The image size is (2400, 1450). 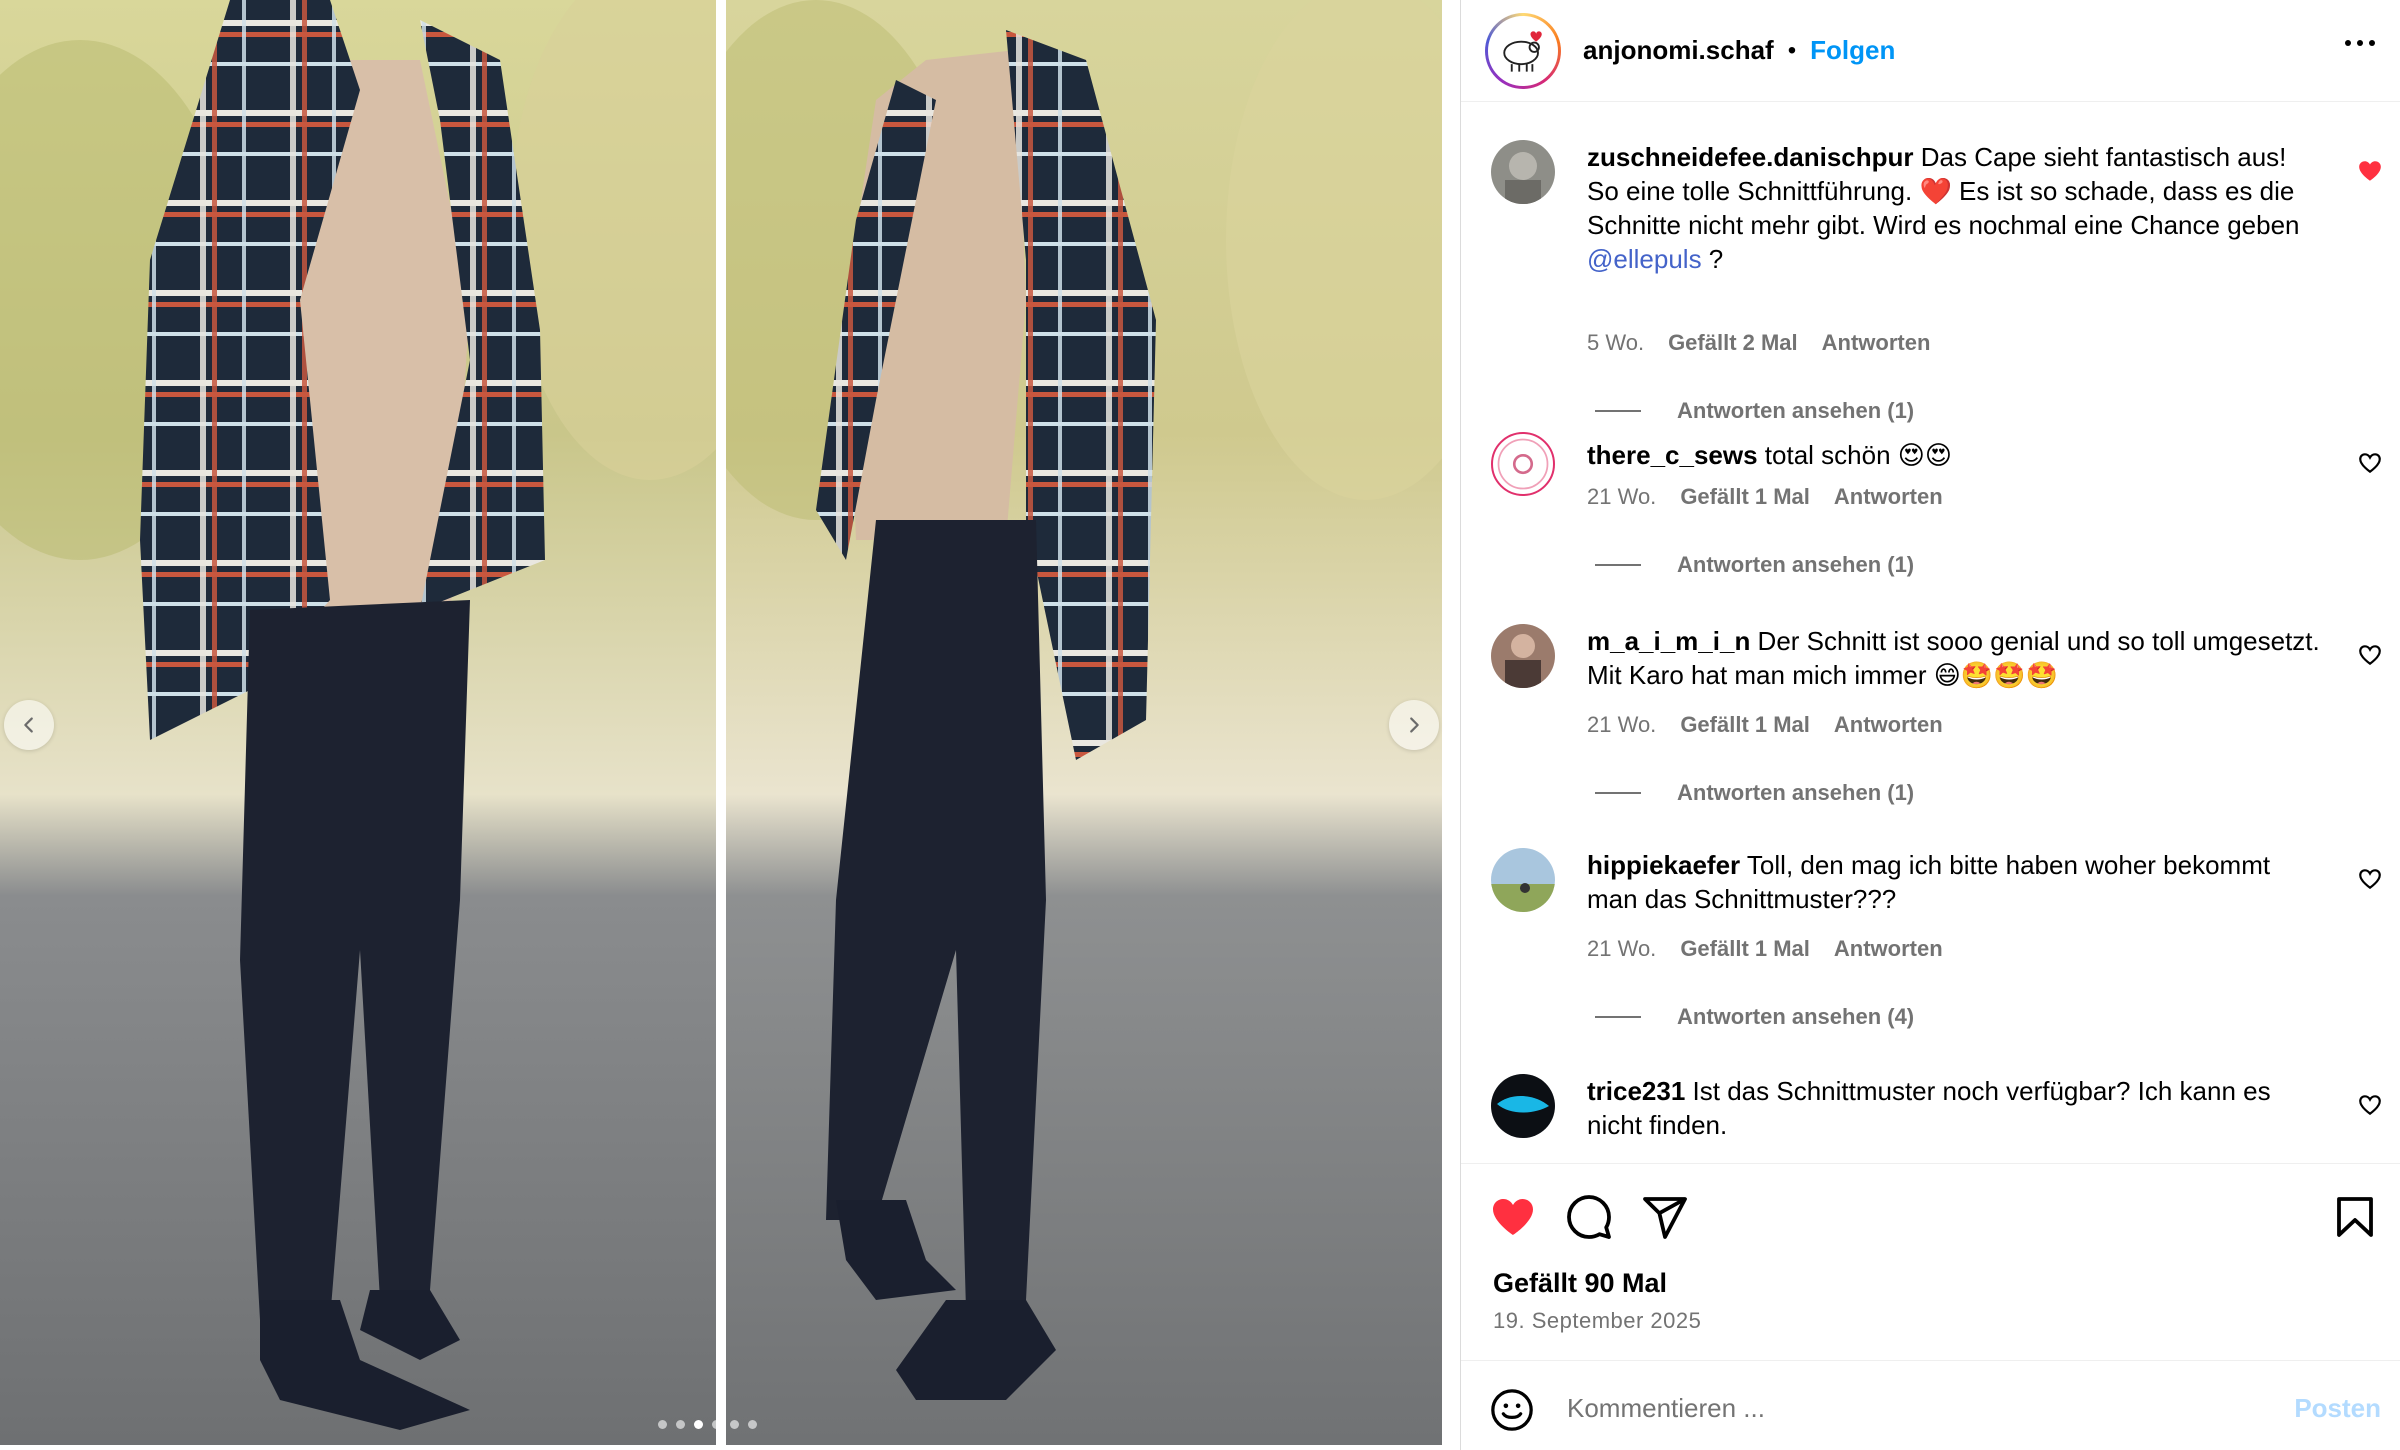 What do you see at coordinates (1616, 342) in the screenshot?
I see `comment-age: 5 Wo.` at bounding box center [1616, 342].